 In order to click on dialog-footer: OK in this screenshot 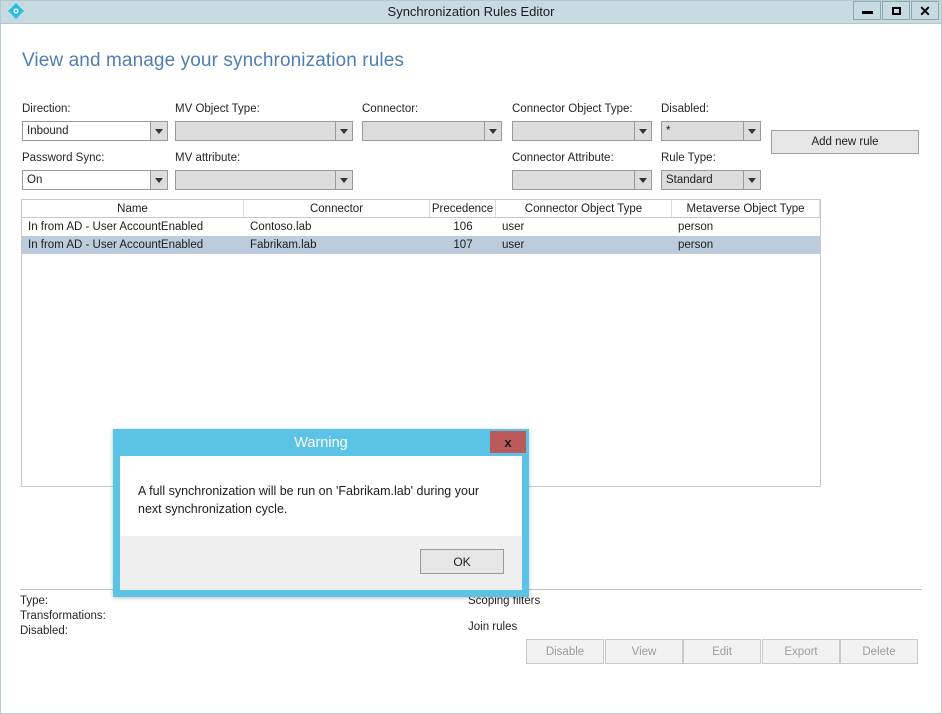, I will do `click(321, 563)`.